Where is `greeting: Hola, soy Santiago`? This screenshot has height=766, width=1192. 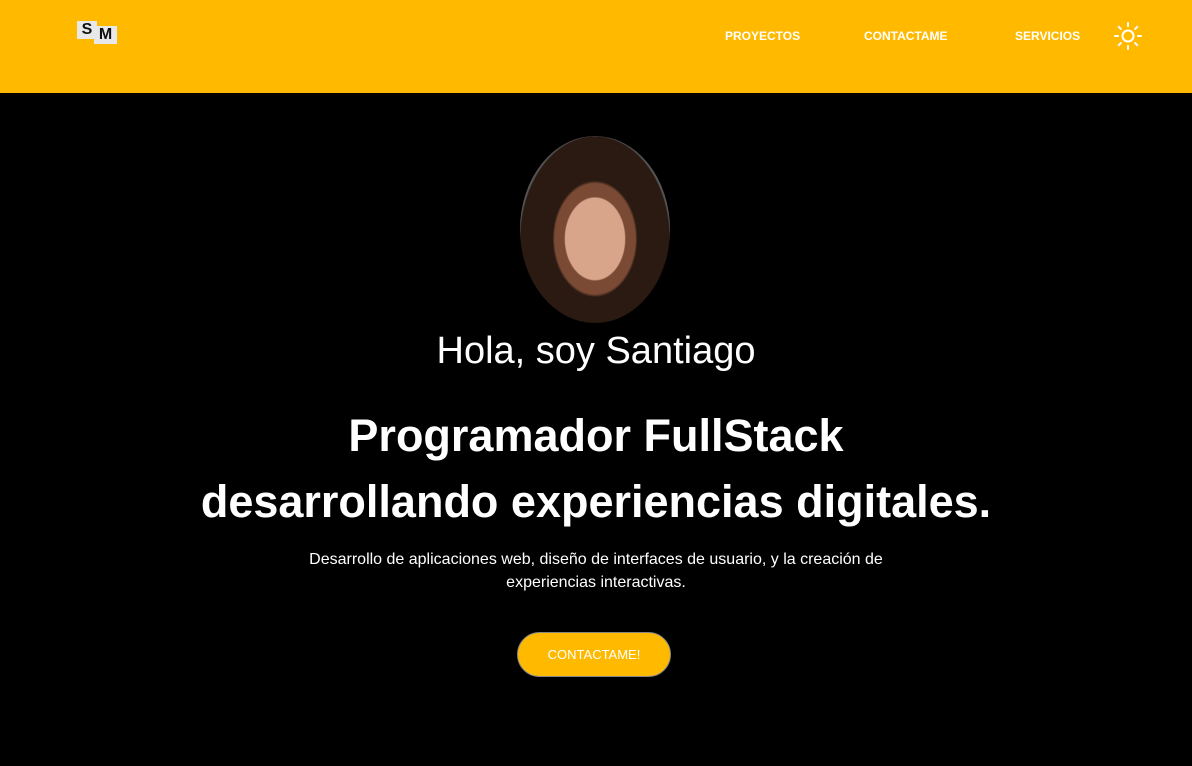 greeting: Hola, soy Santiago is located at coordinates (596, 351).